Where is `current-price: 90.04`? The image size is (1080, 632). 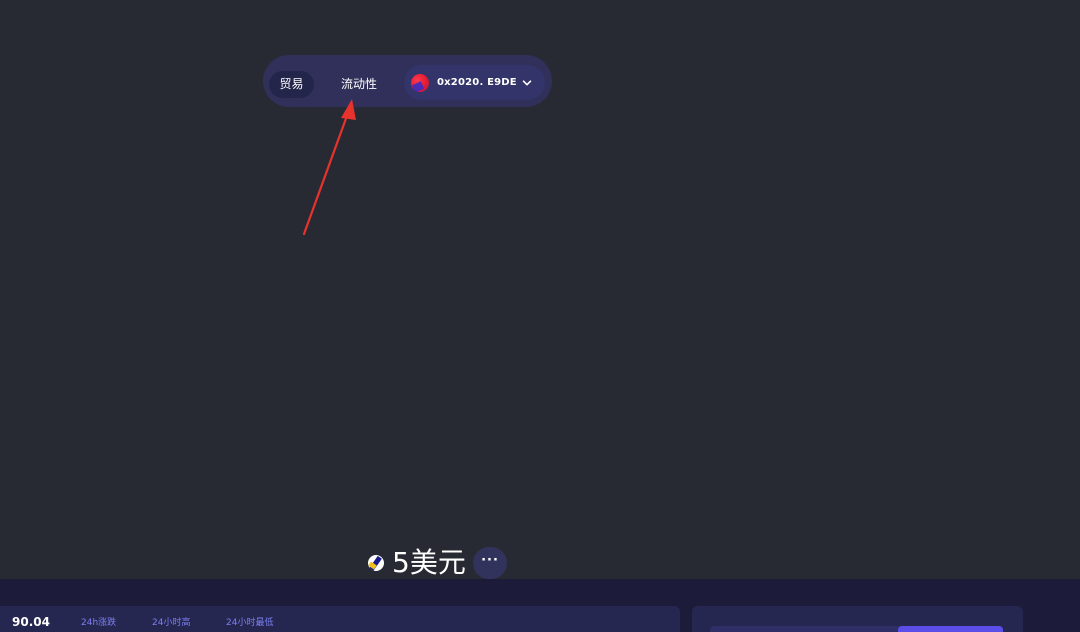 current-price: 90.04 is located at coordinates (31, 622).